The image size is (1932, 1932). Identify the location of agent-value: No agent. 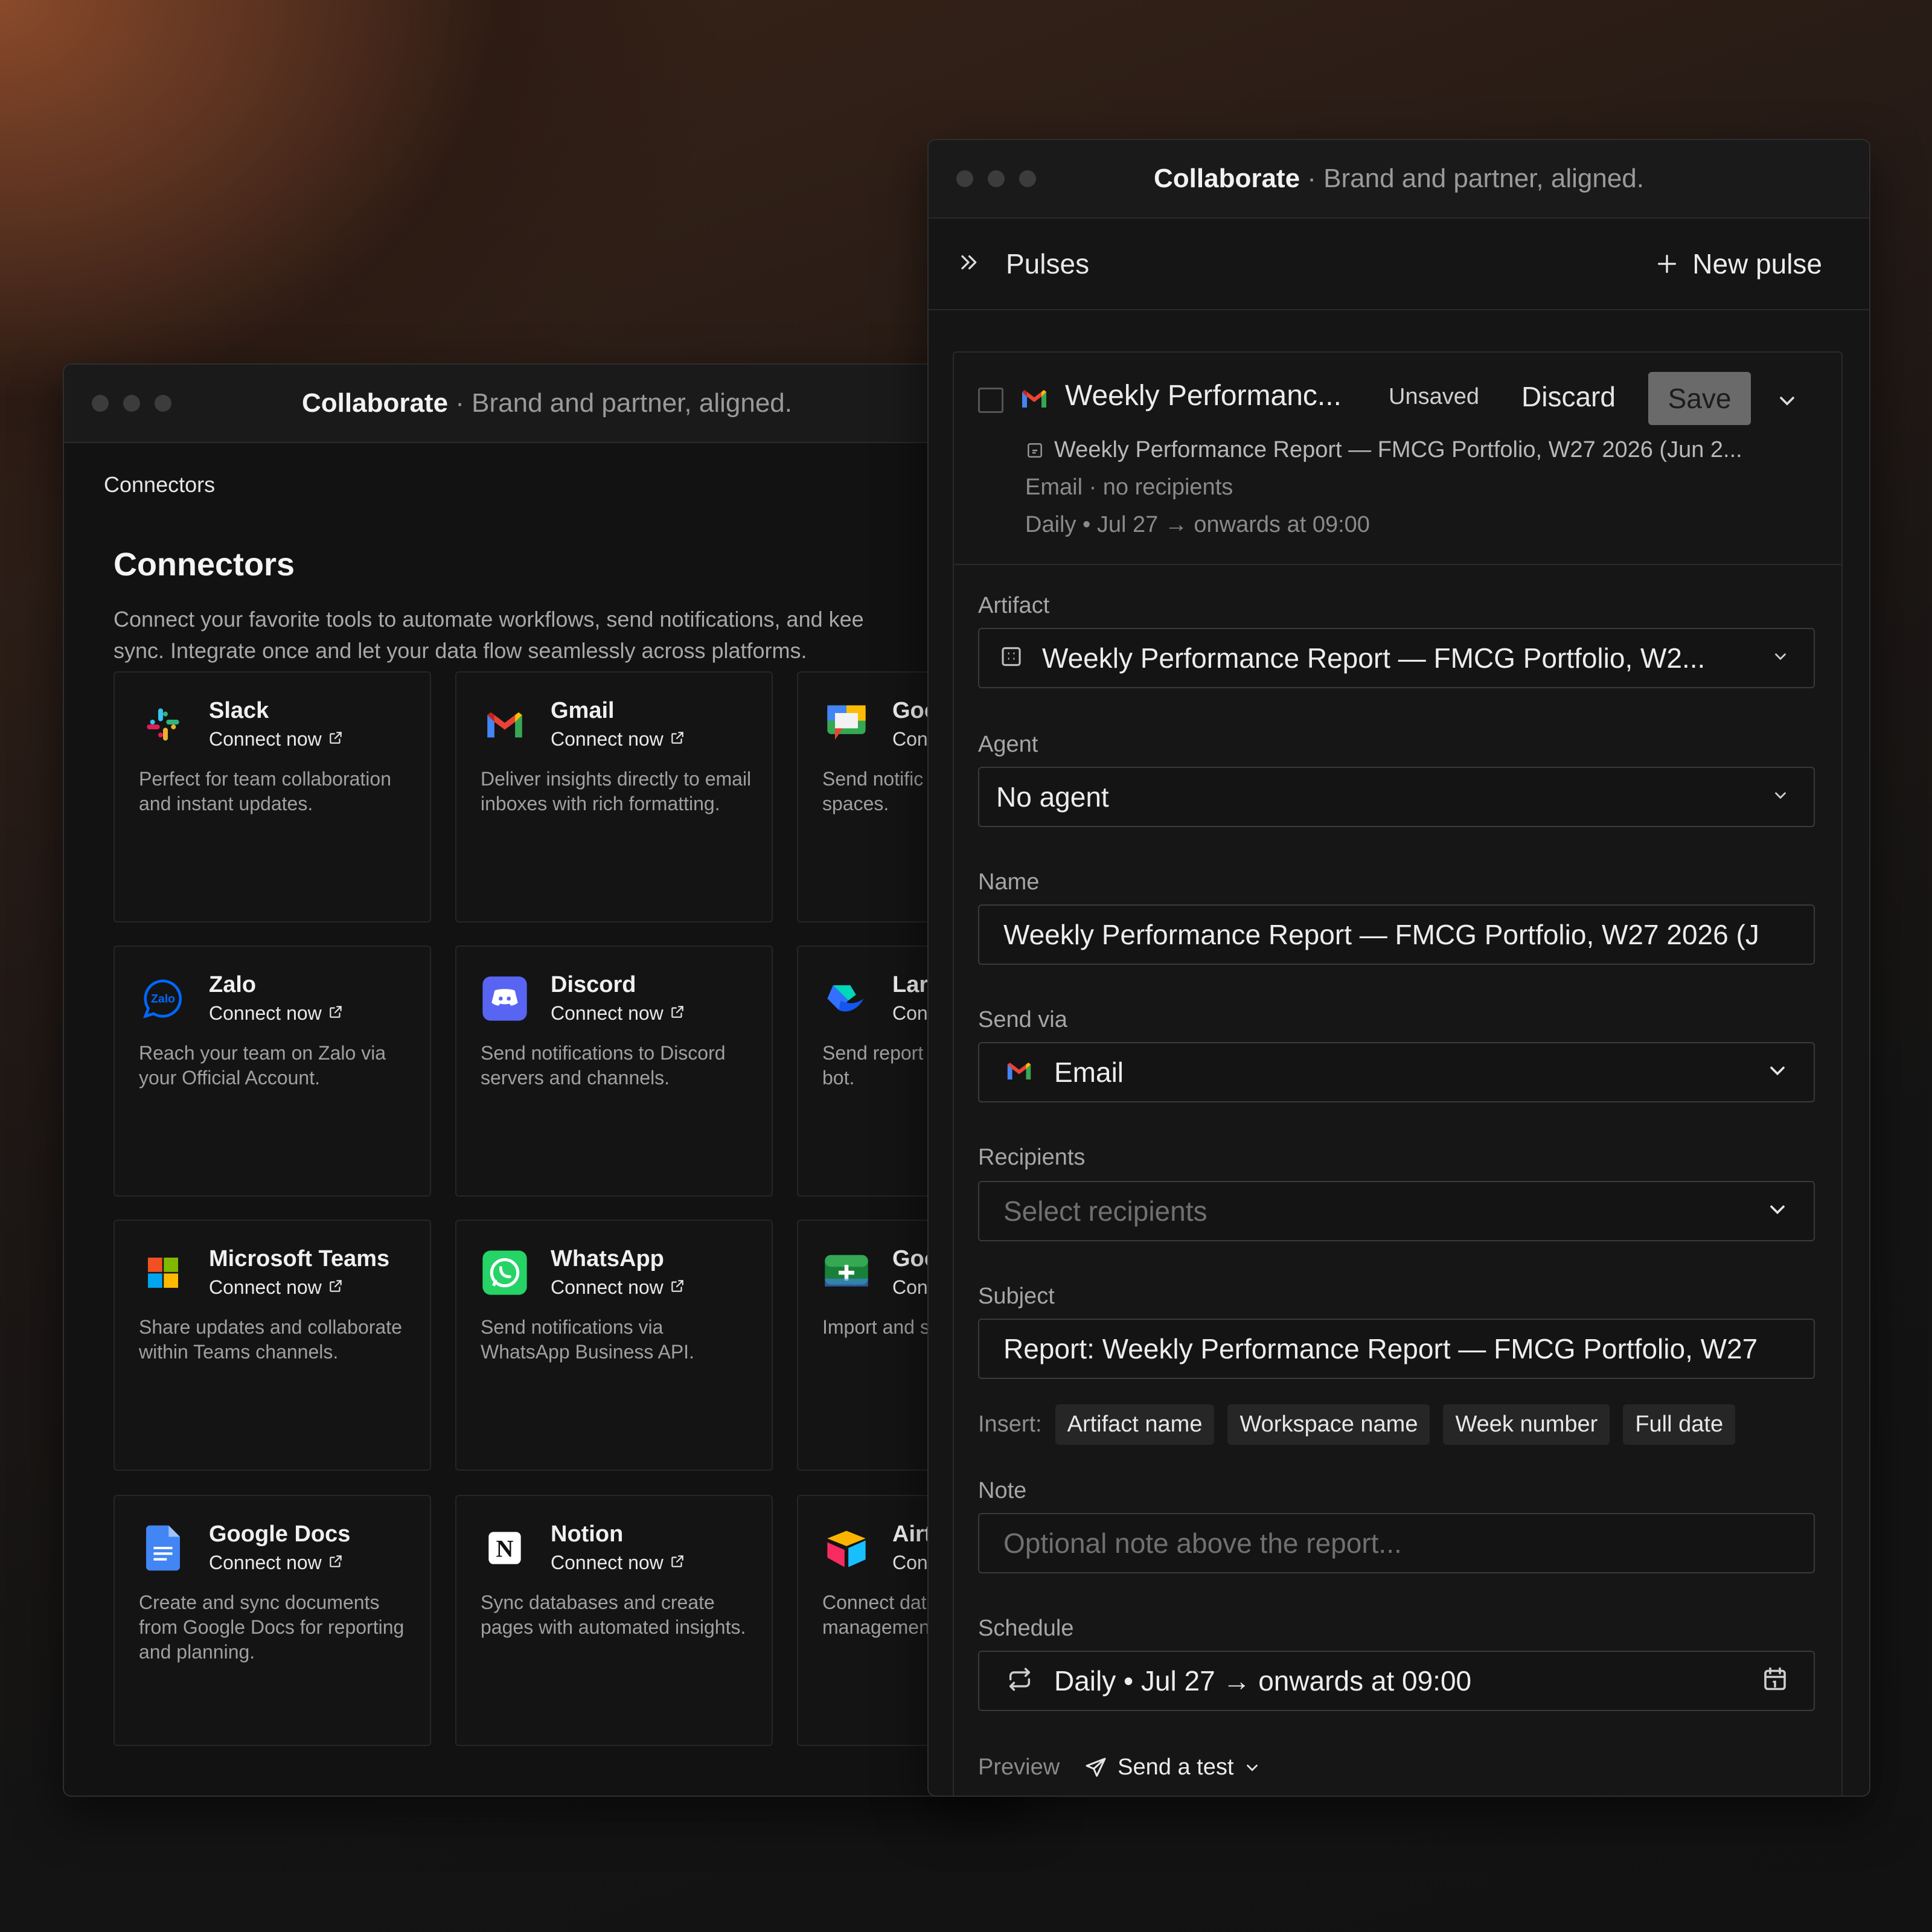
(1052, 797).